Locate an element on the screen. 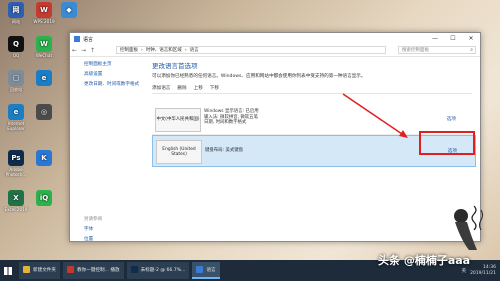  maximize-button: ☐ is located at coordinates (453, 39).